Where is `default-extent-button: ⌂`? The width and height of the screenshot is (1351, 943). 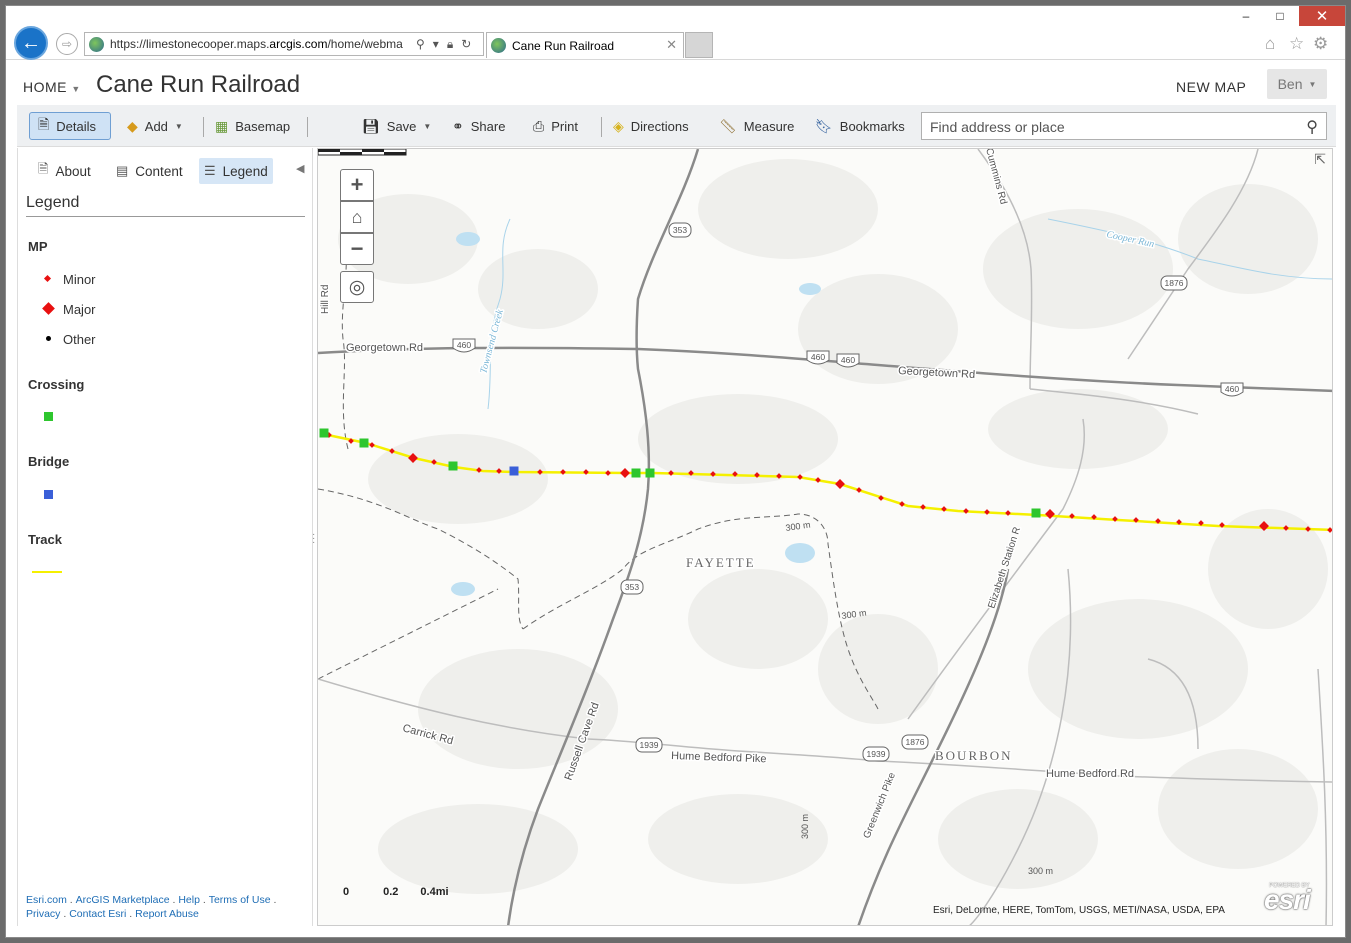
default-extent-button: ⌂ is located at coordinates (357, 217).